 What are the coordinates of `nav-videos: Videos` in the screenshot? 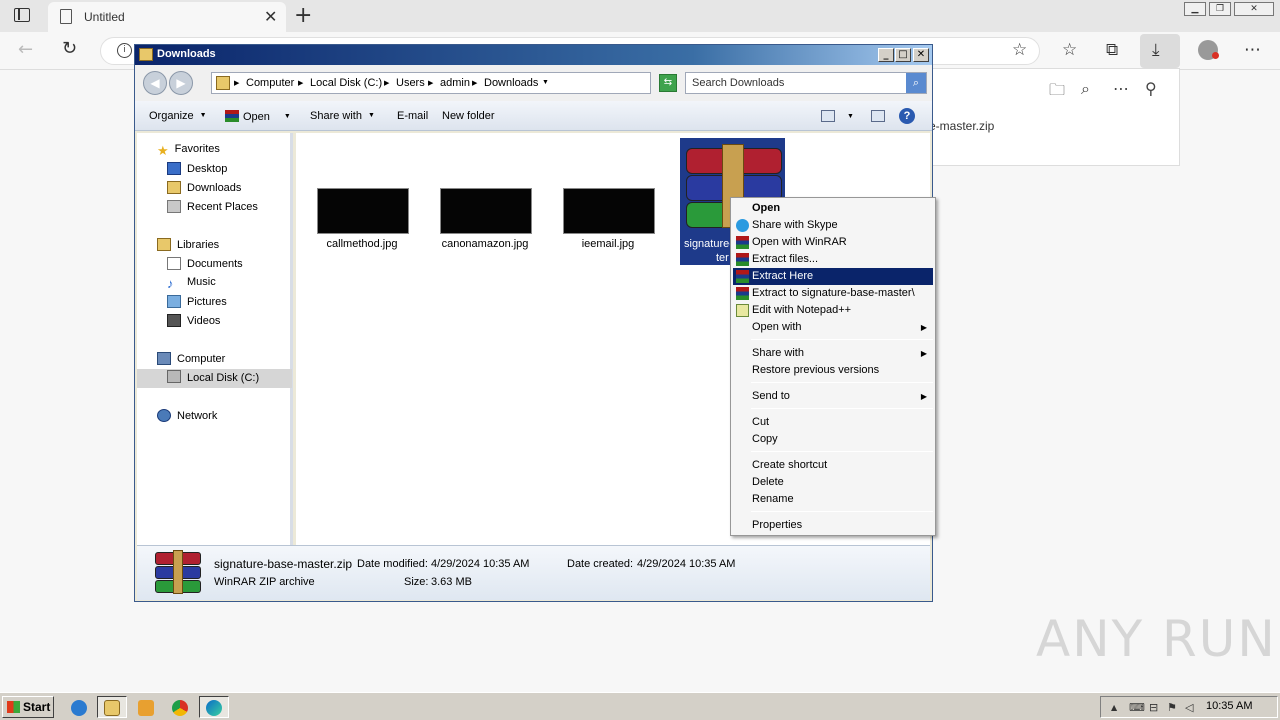 It's located at (193, 323).